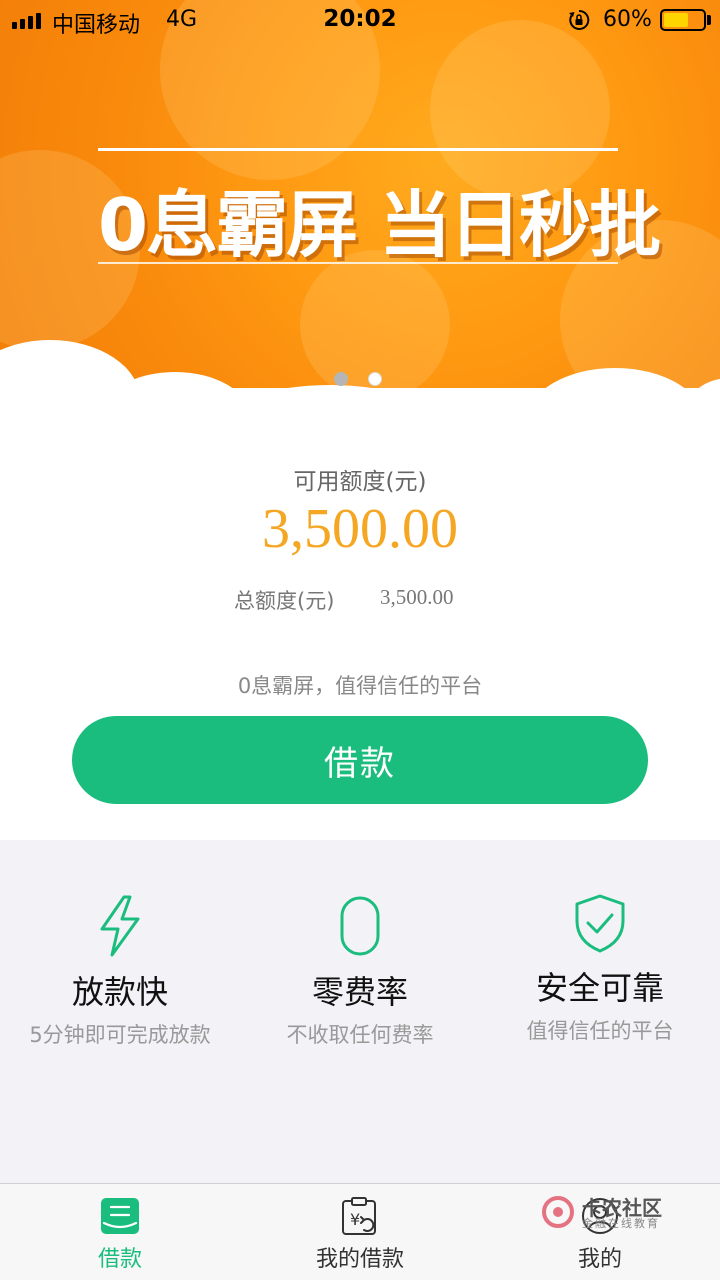 This screenshot has height=1280, width=720. Describe the element at coordinates (360, 1035) in the screenshot. I see `feature-subtitle: 不收取任何费率` at that location.